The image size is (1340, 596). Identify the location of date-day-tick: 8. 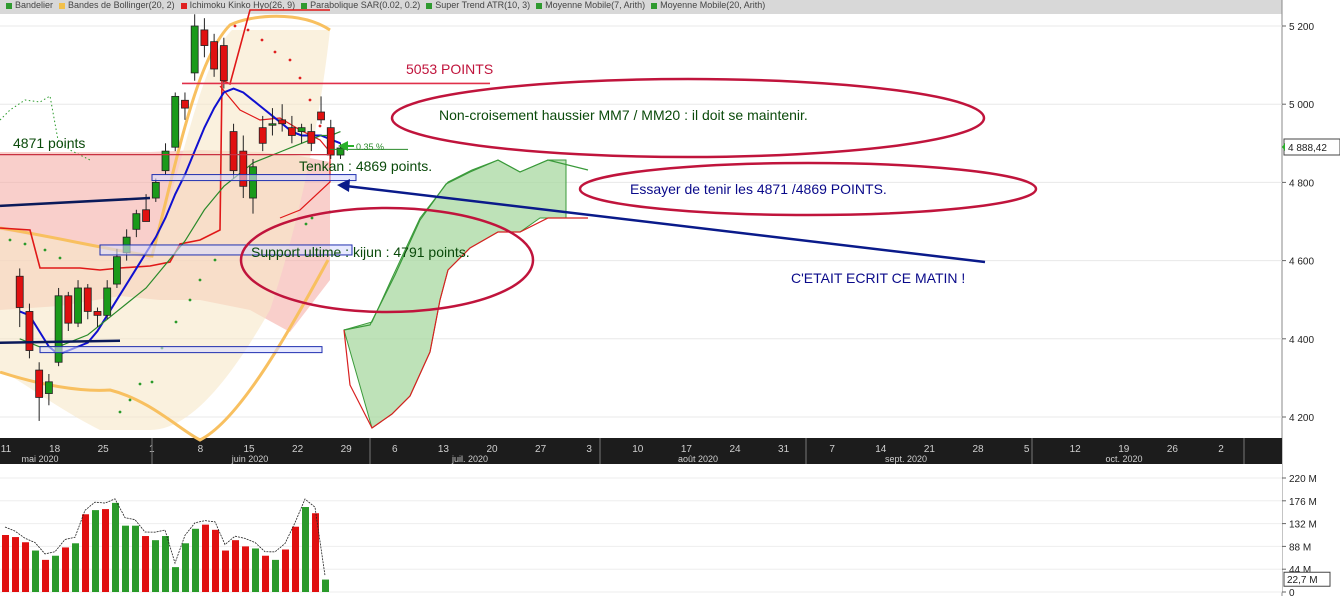
(201, 449).